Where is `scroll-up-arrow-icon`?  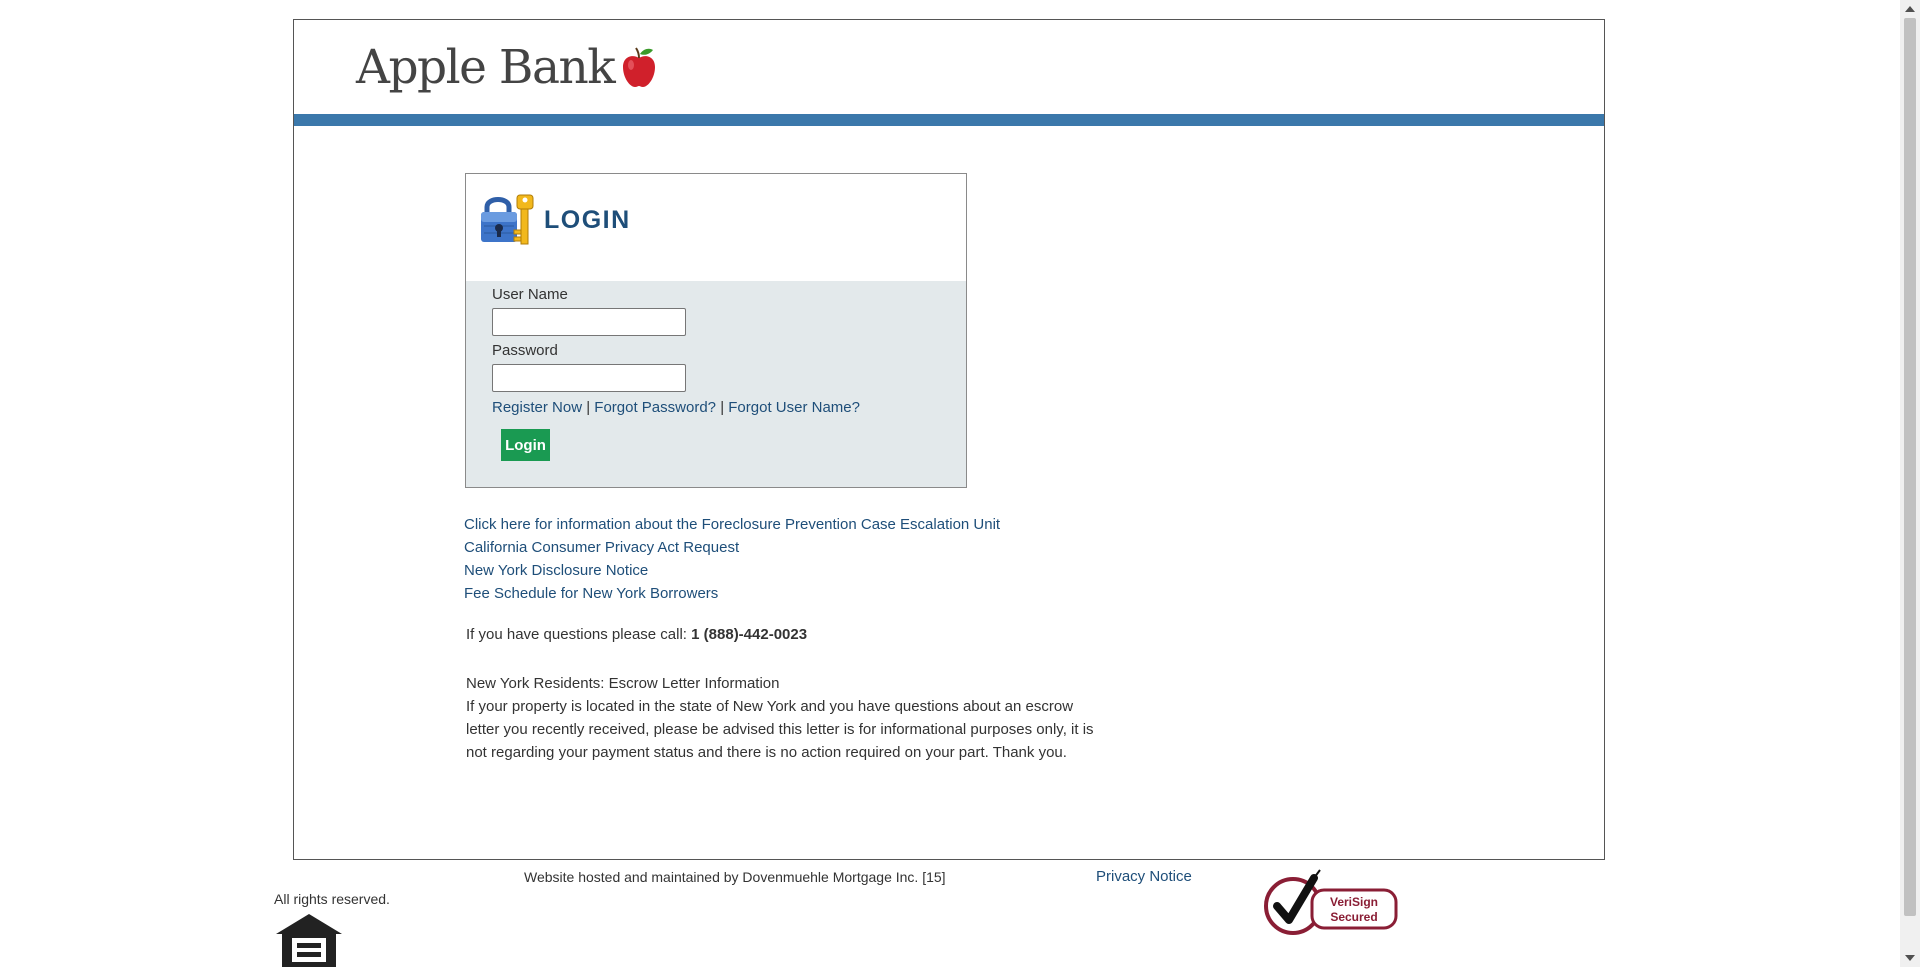
scroll-up-arrow-icon is located at coordinates (1910, 9).